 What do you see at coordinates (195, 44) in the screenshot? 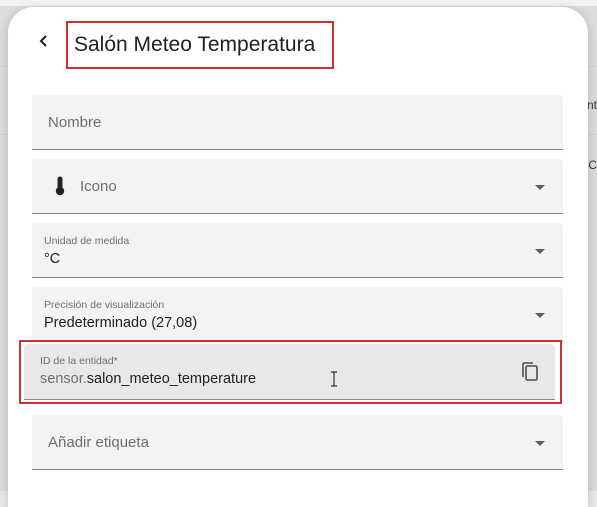
I see `dialog-title: Salón Meteo Temperatura` at bounding box center [195, 44].